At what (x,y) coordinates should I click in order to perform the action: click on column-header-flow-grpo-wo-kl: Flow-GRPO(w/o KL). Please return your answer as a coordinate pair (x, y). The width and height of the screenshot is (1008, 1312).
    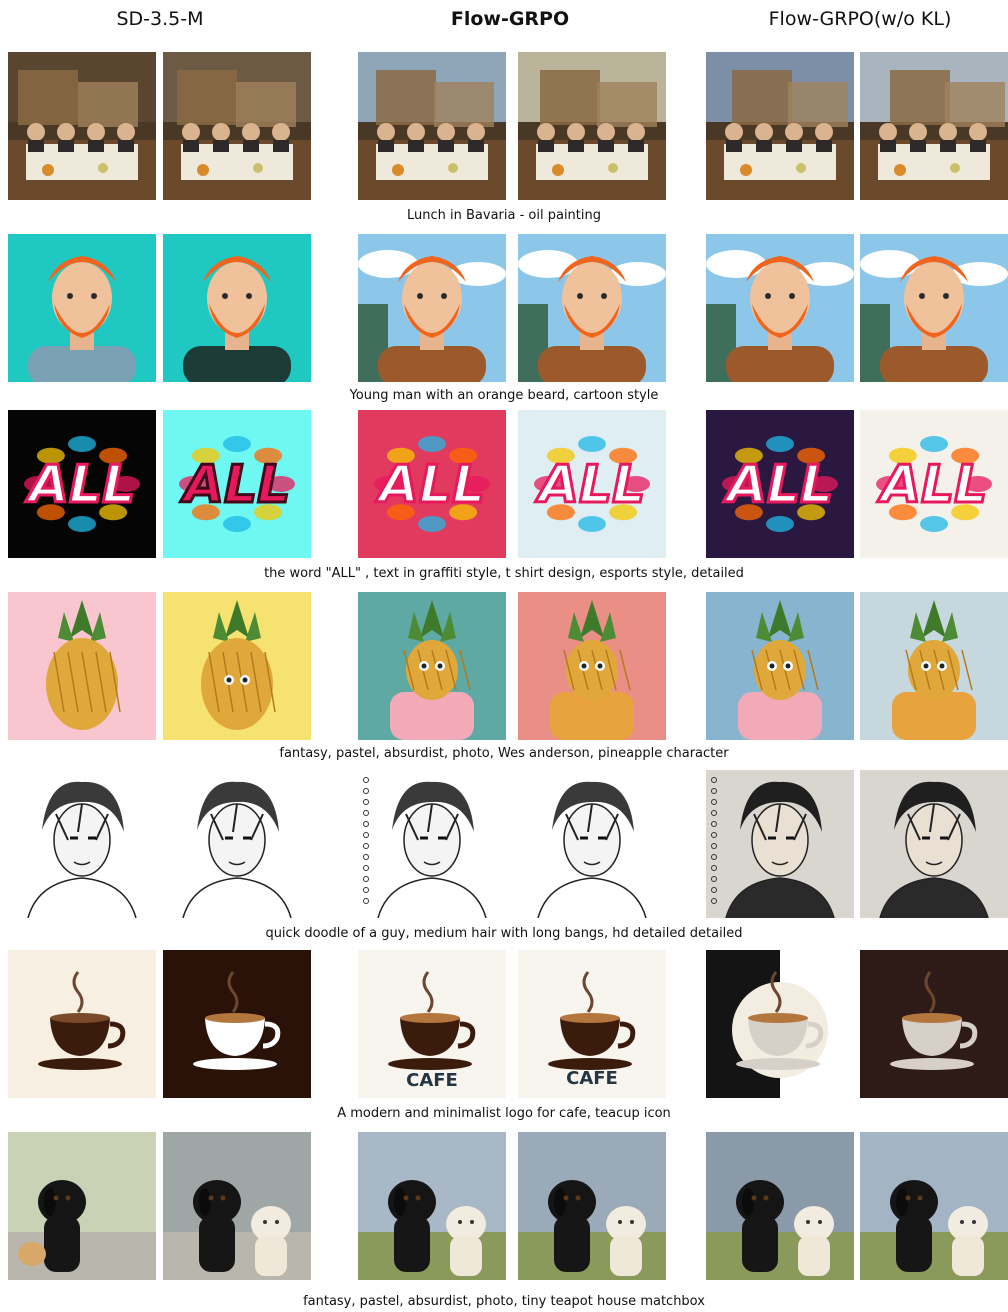
    Looking at the image, I should click on (860, 19).